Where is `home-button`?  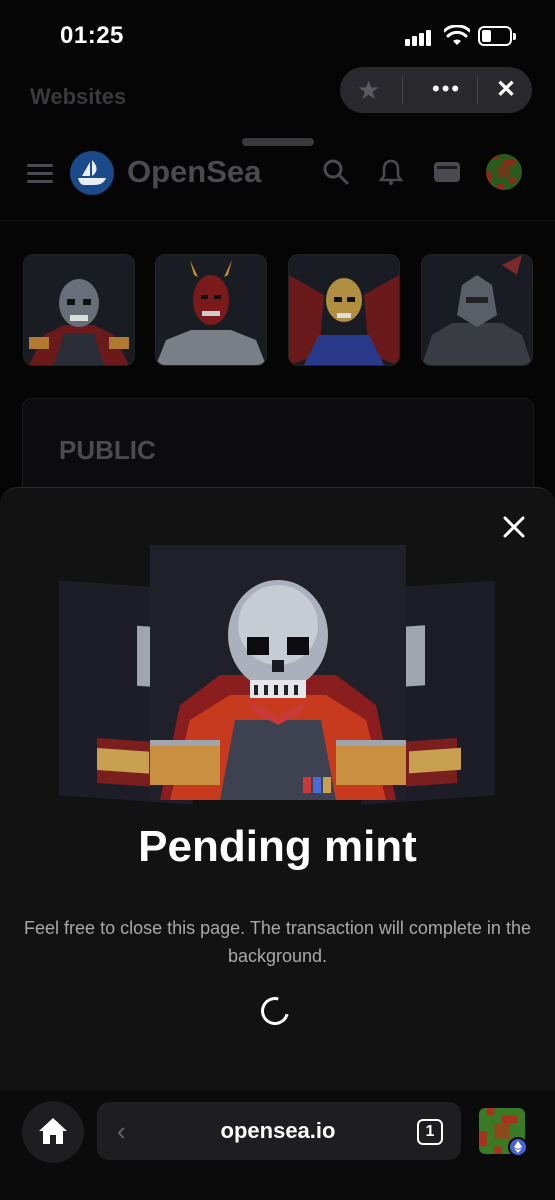
home-button is located at coordinates (53, 1132).